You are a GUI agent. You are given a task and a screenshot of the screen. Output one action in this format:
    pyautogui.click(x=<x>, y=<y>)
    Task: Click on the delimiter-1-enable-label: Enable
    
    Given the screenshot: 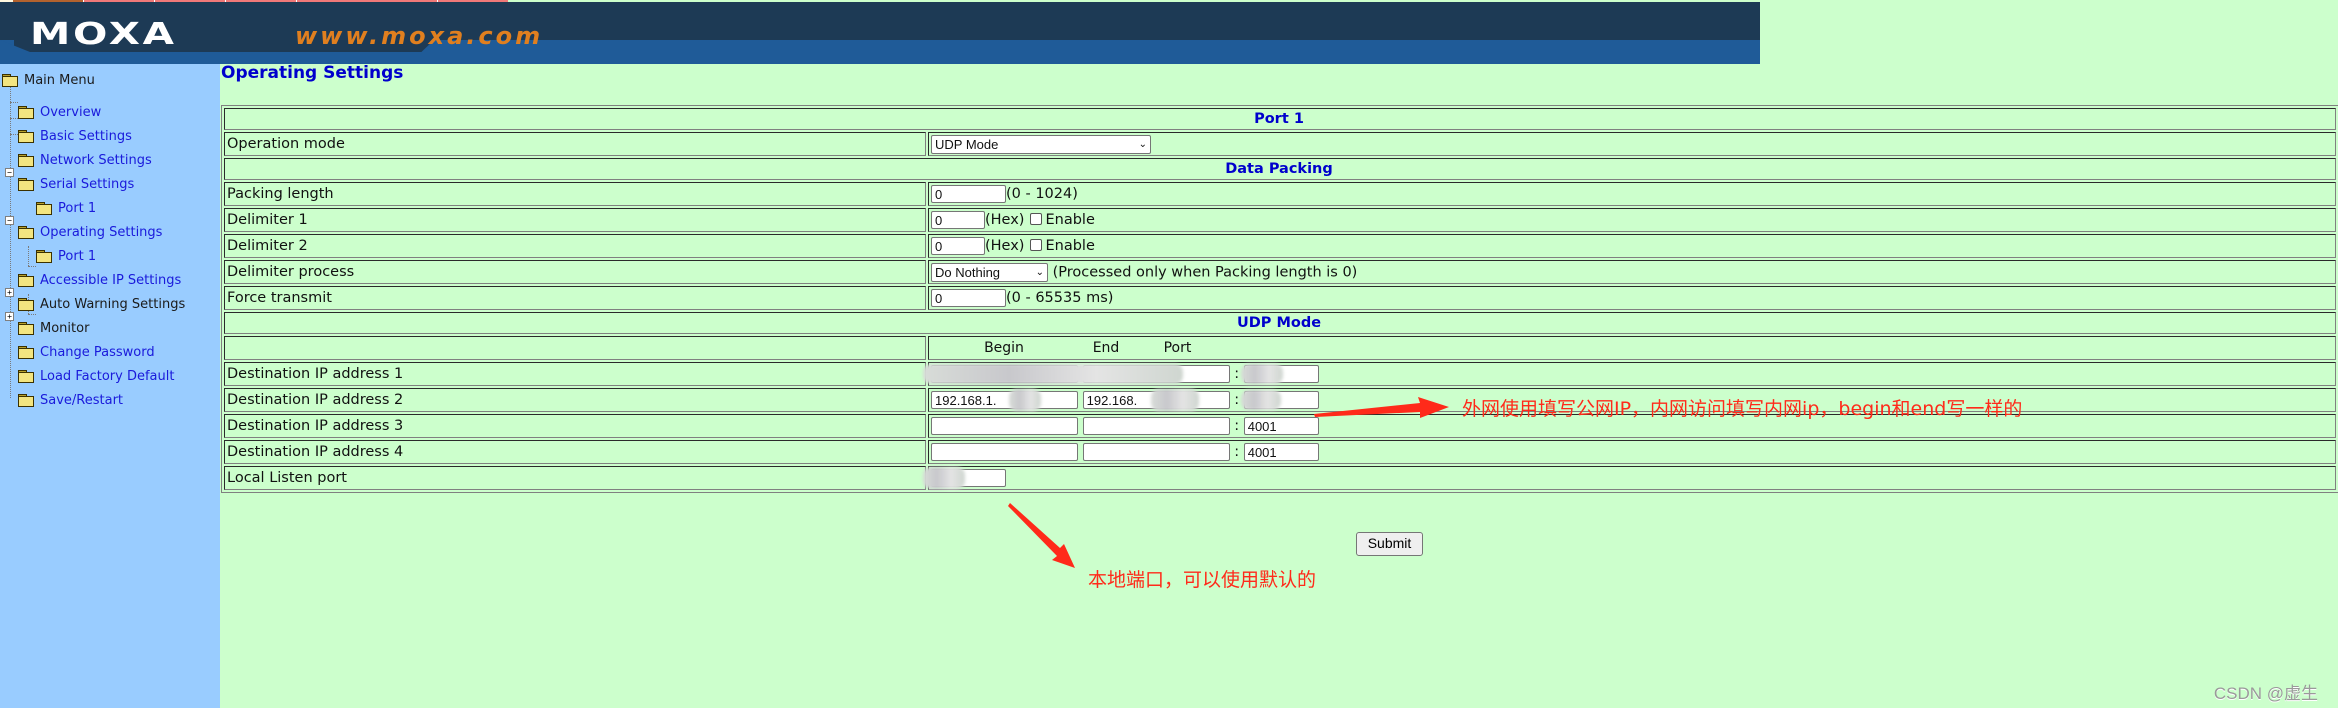 What is the action you would take?
    pyautogui.click(x=1070, y=220)
    